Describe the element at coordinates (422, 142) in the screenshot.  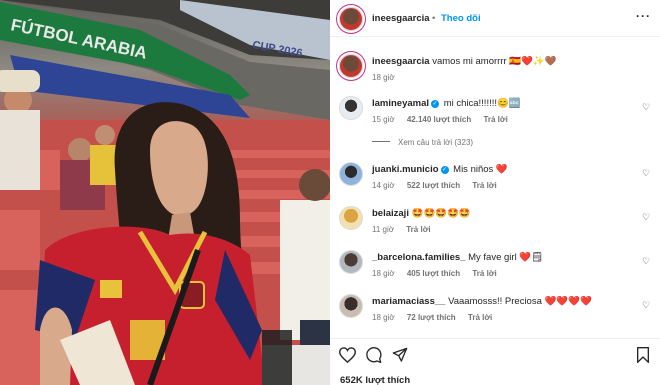
I see `view-replies-link: Xem câu trả lời (323)` at that location.